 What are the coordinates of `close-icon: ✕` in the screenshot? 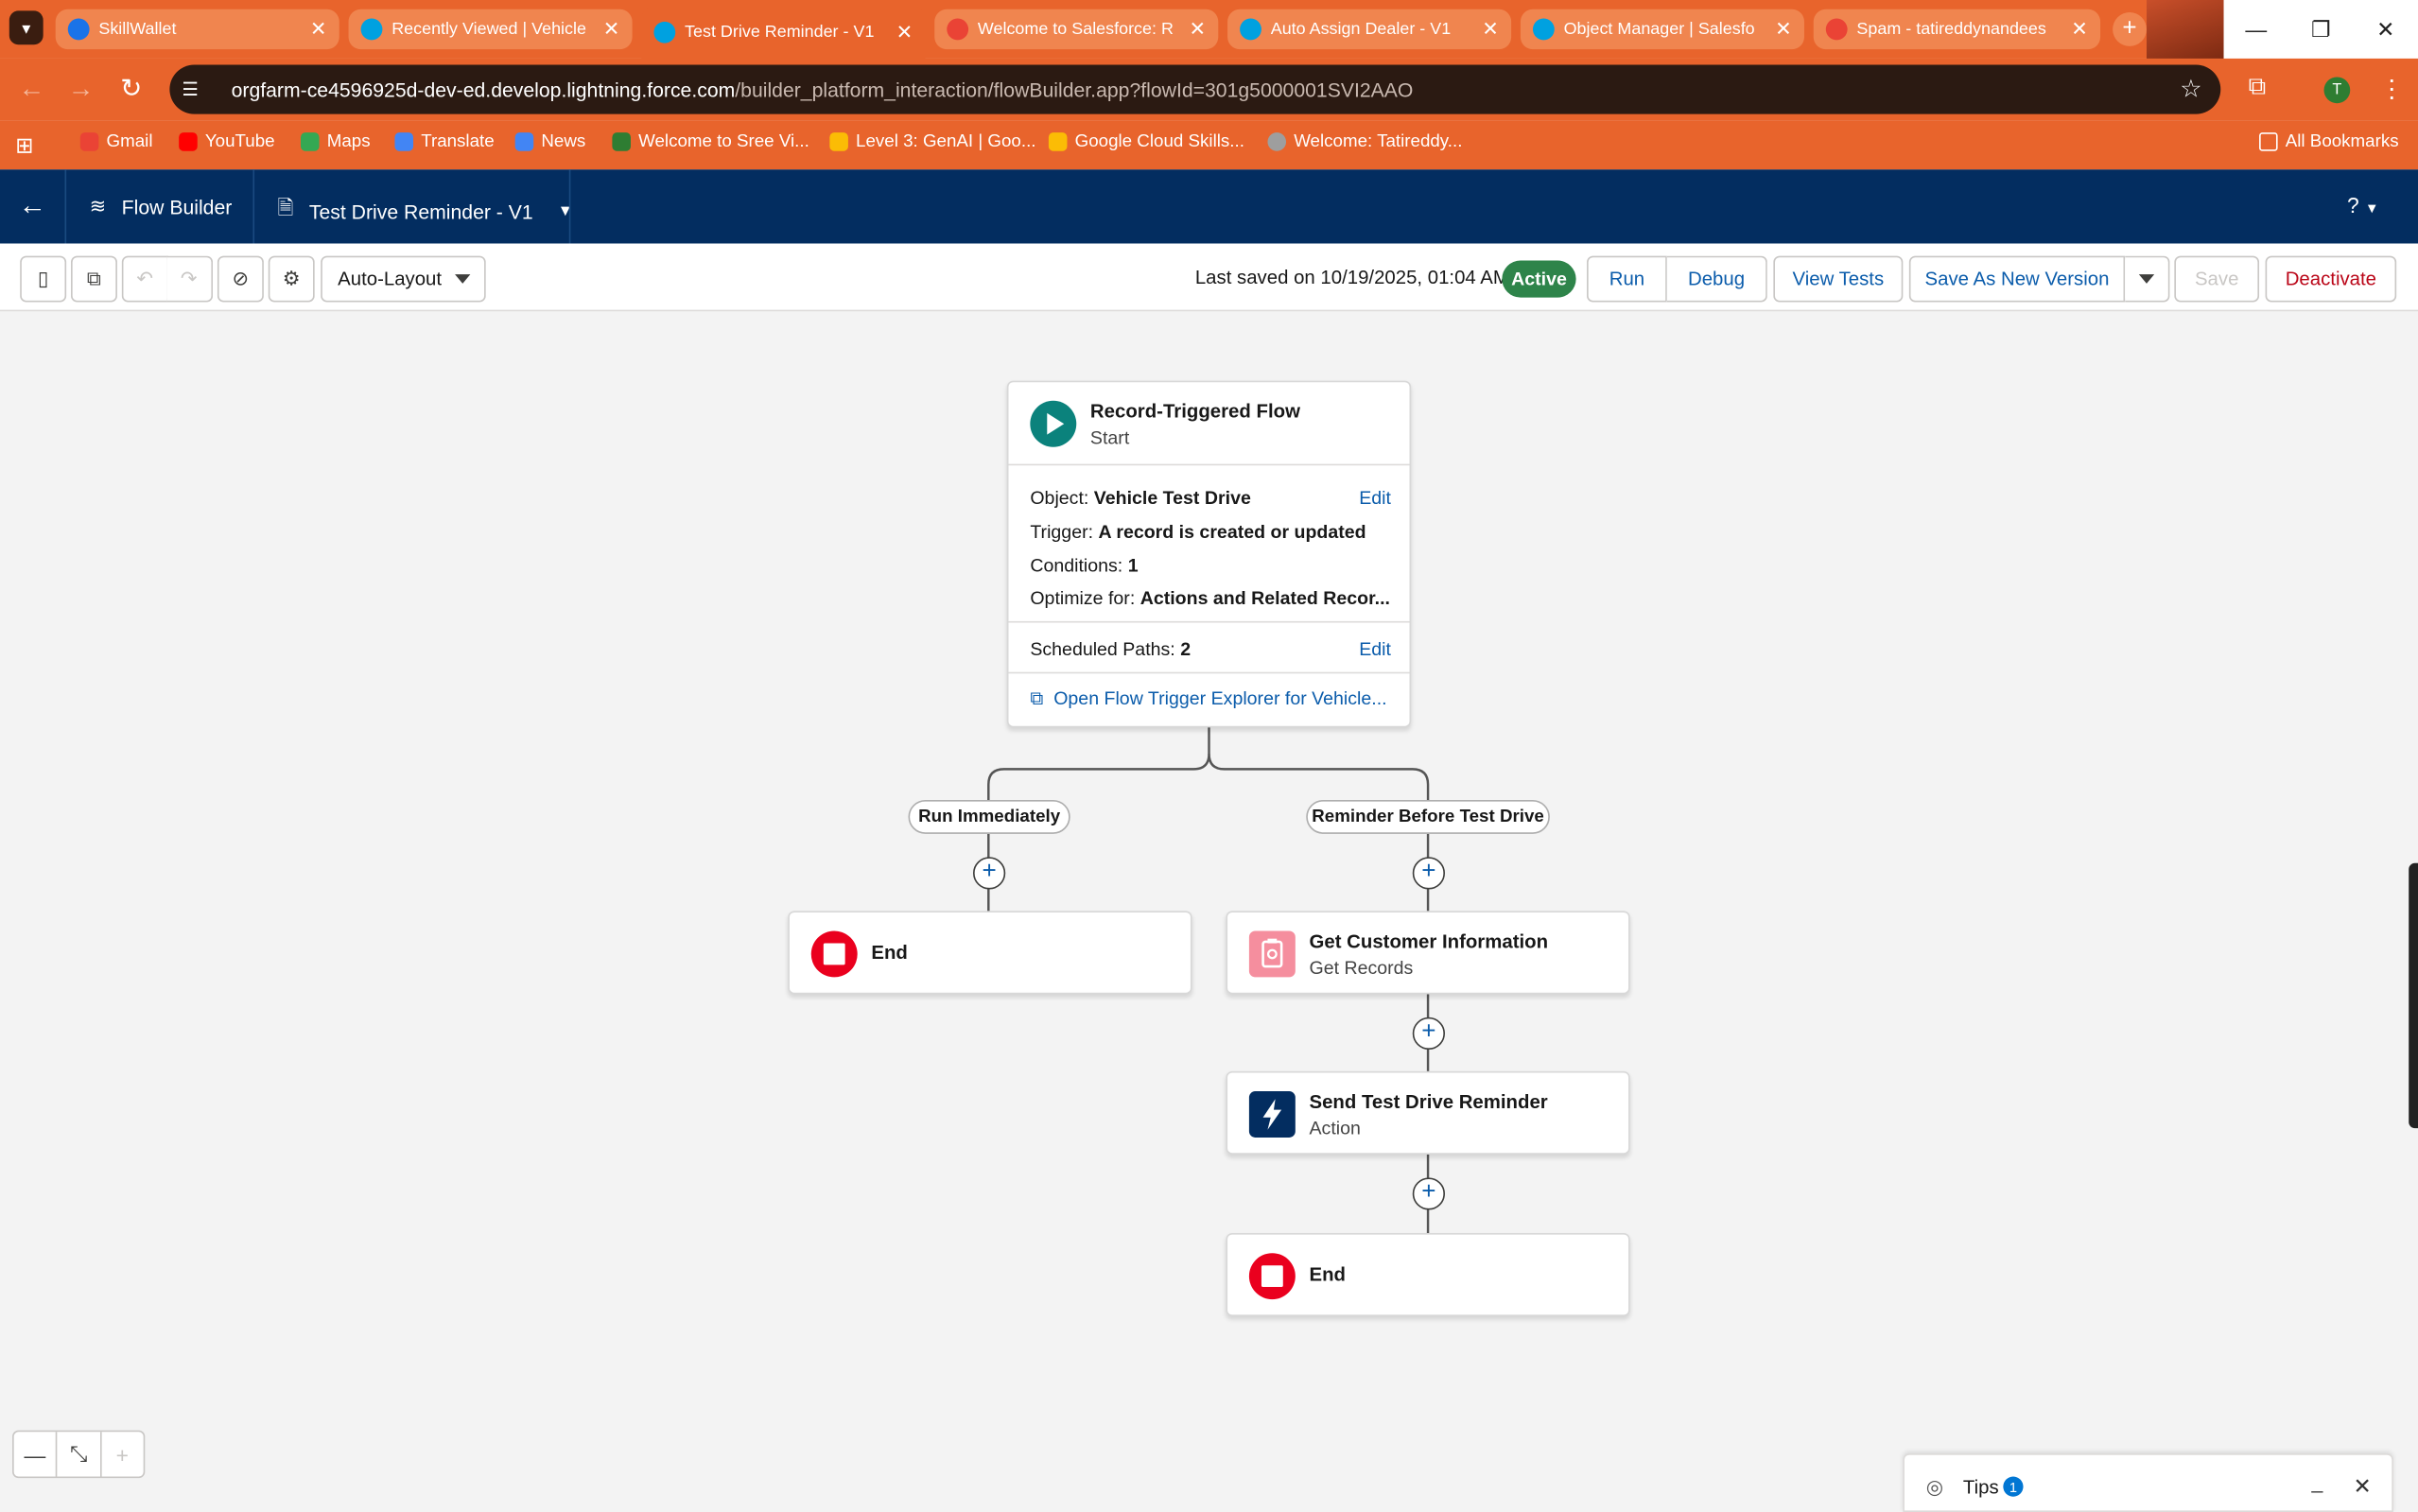 It's located at (2363, 1486).